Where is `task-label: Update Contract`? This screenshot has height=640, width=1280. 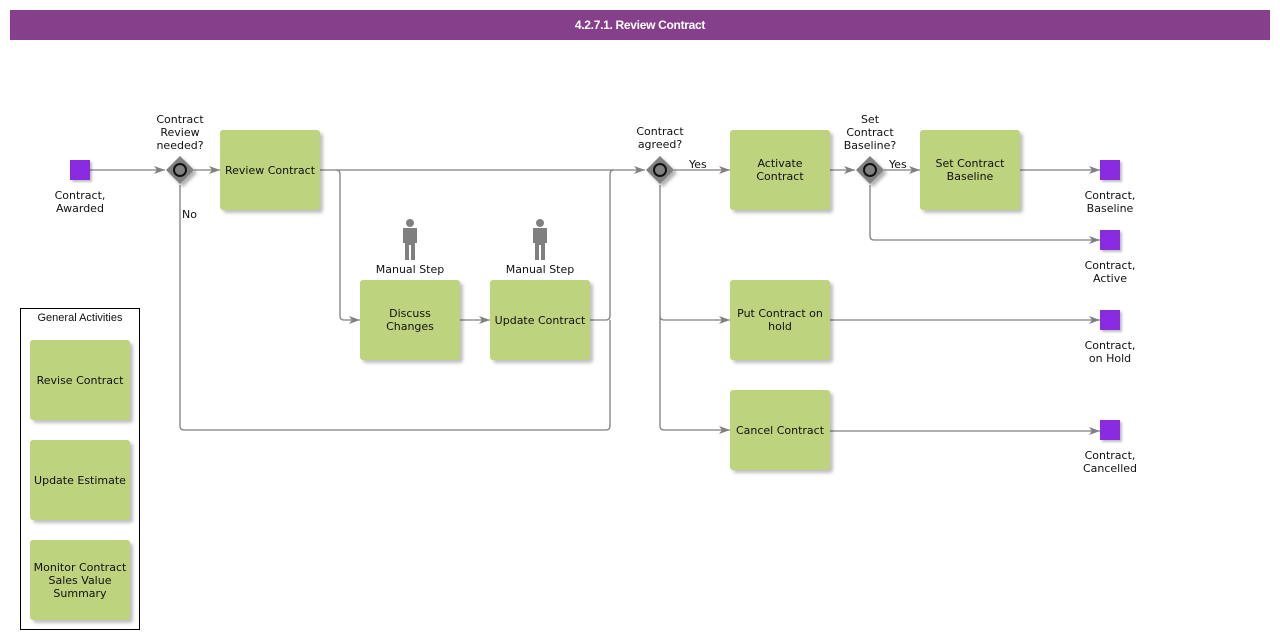 task-label: Update Contract is located at coordinates (540, 320).